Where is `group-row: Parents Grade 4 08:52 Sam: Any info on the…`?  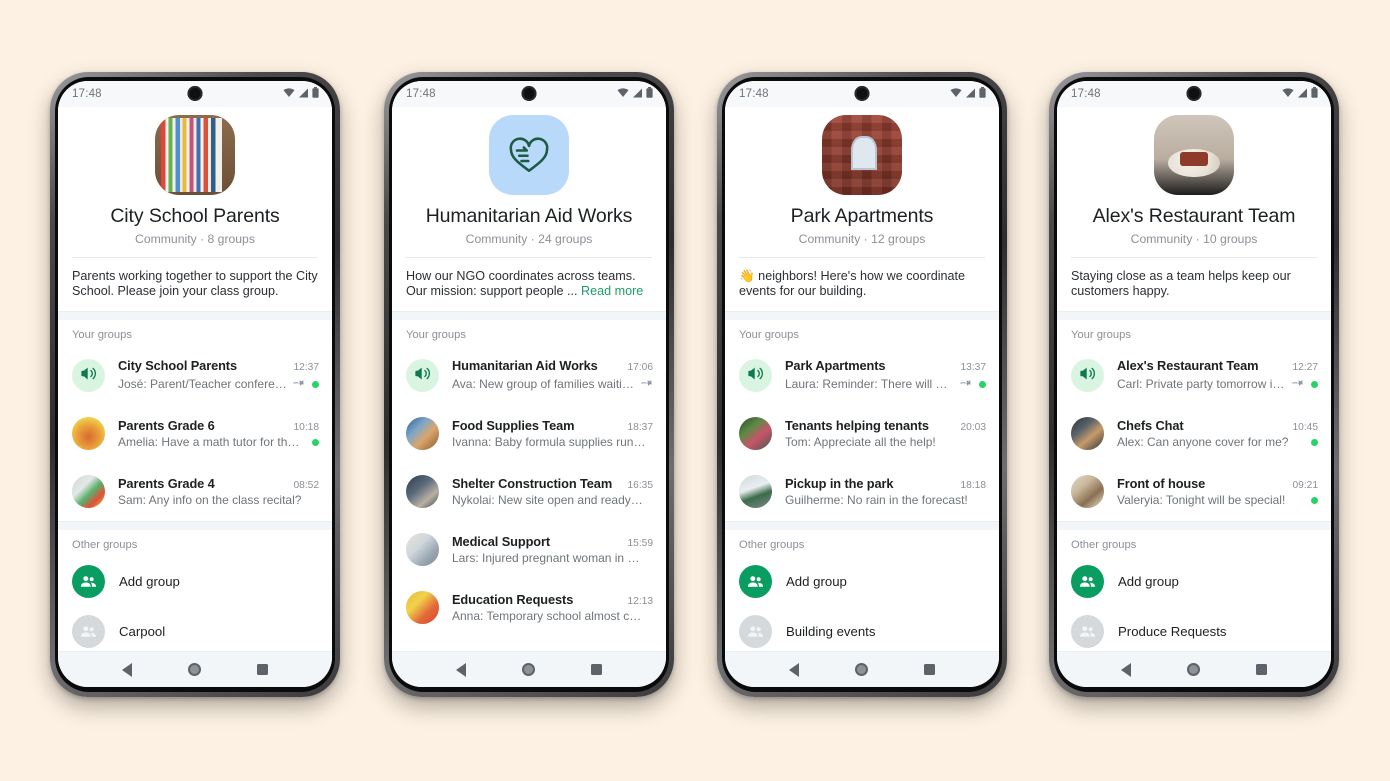 group-row: Parents Grade 4 08:52 Sam: Any info on the… is located at coordinates (195, 492).